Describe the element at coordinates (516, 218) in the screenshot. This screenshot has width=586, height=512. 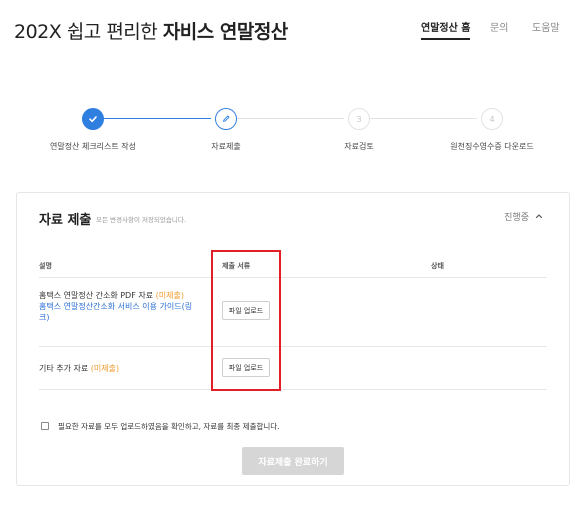
I see `progress-status: 진행중` at that location.